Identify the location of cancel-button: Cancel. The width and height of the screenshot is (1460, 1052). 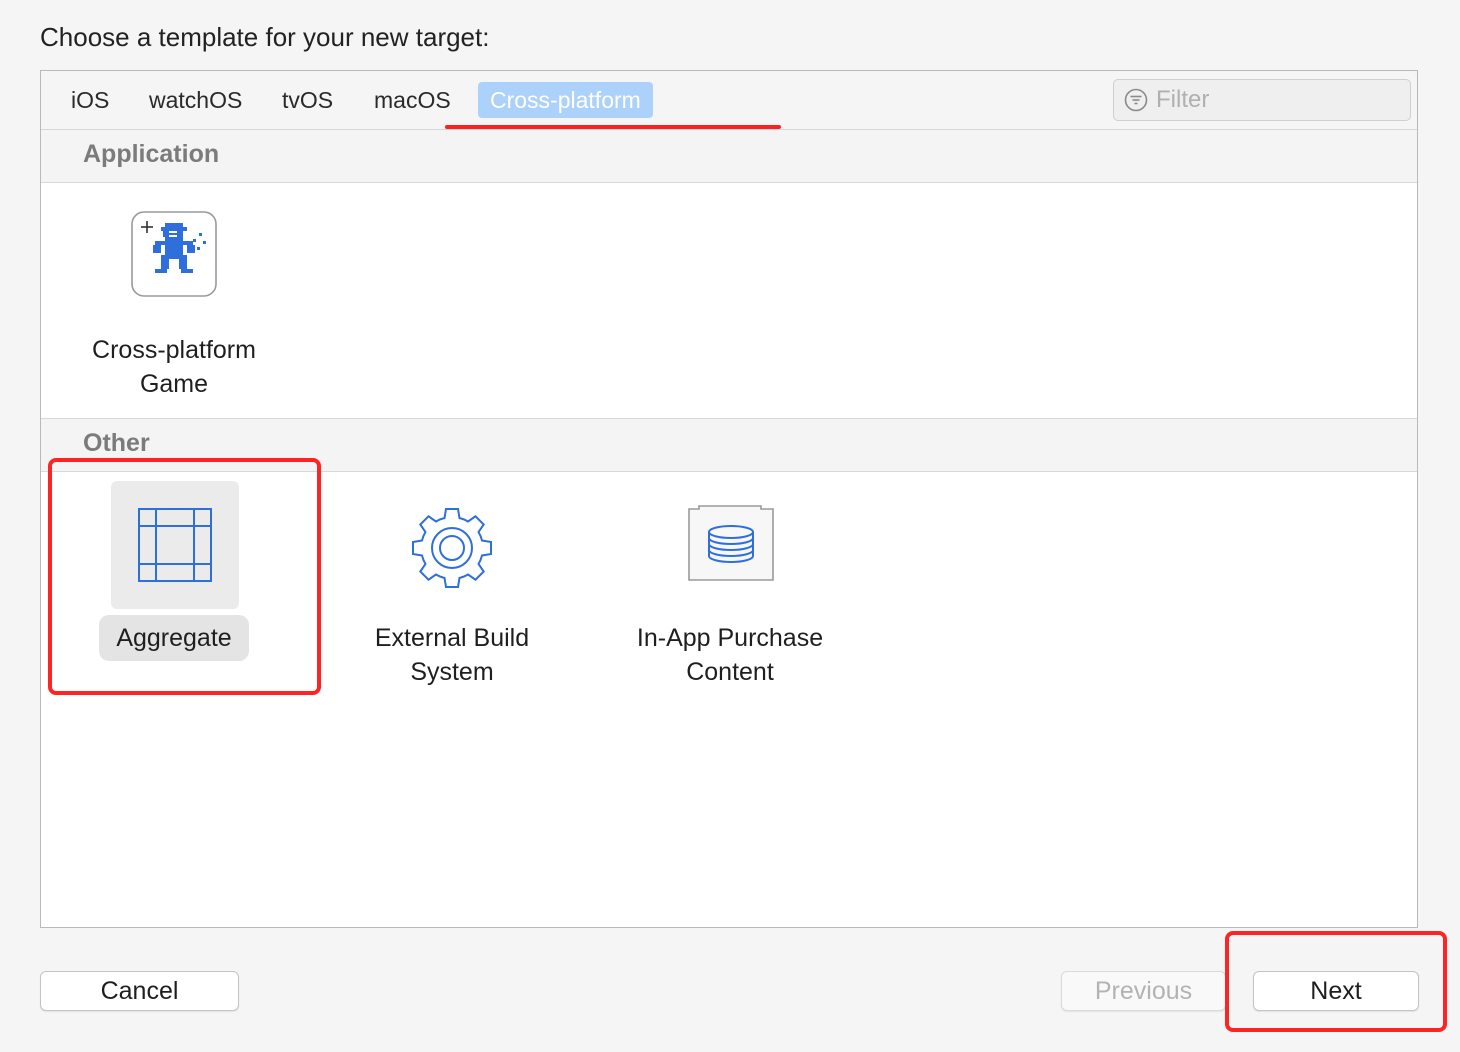
(139, 991).